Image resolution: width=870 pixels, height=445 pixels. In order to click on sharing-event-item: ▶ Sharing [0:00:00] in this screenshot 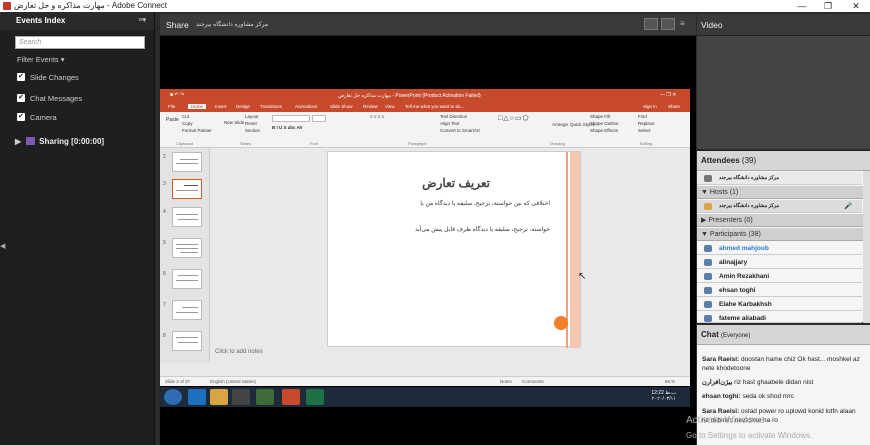, I will do `click(59, 141)`.